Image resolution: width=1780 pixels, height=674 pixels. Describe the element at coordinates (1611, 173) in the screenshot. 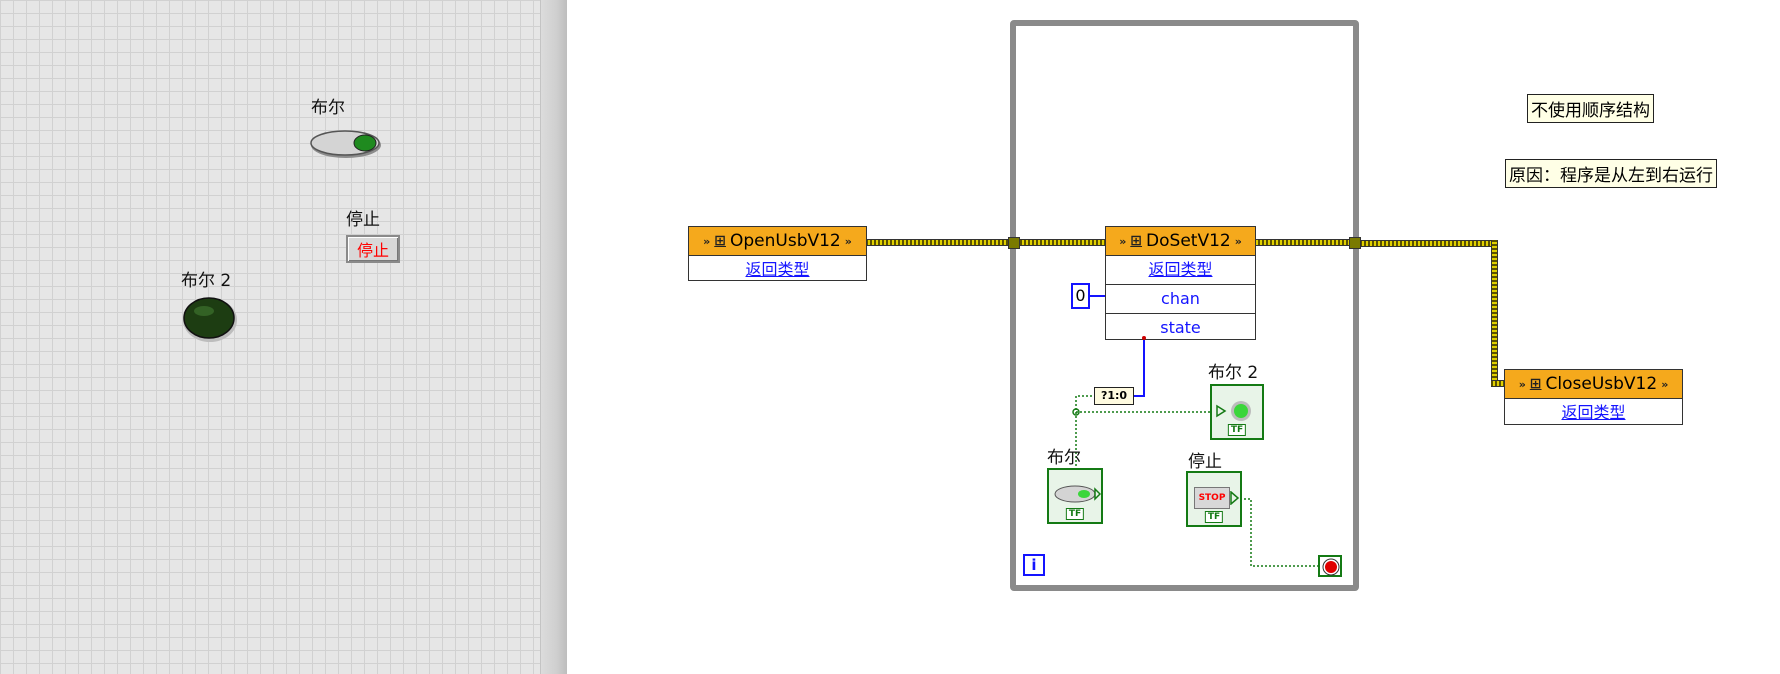

I see `comment-reason: 原因：程序是从左到右运行` at that location.